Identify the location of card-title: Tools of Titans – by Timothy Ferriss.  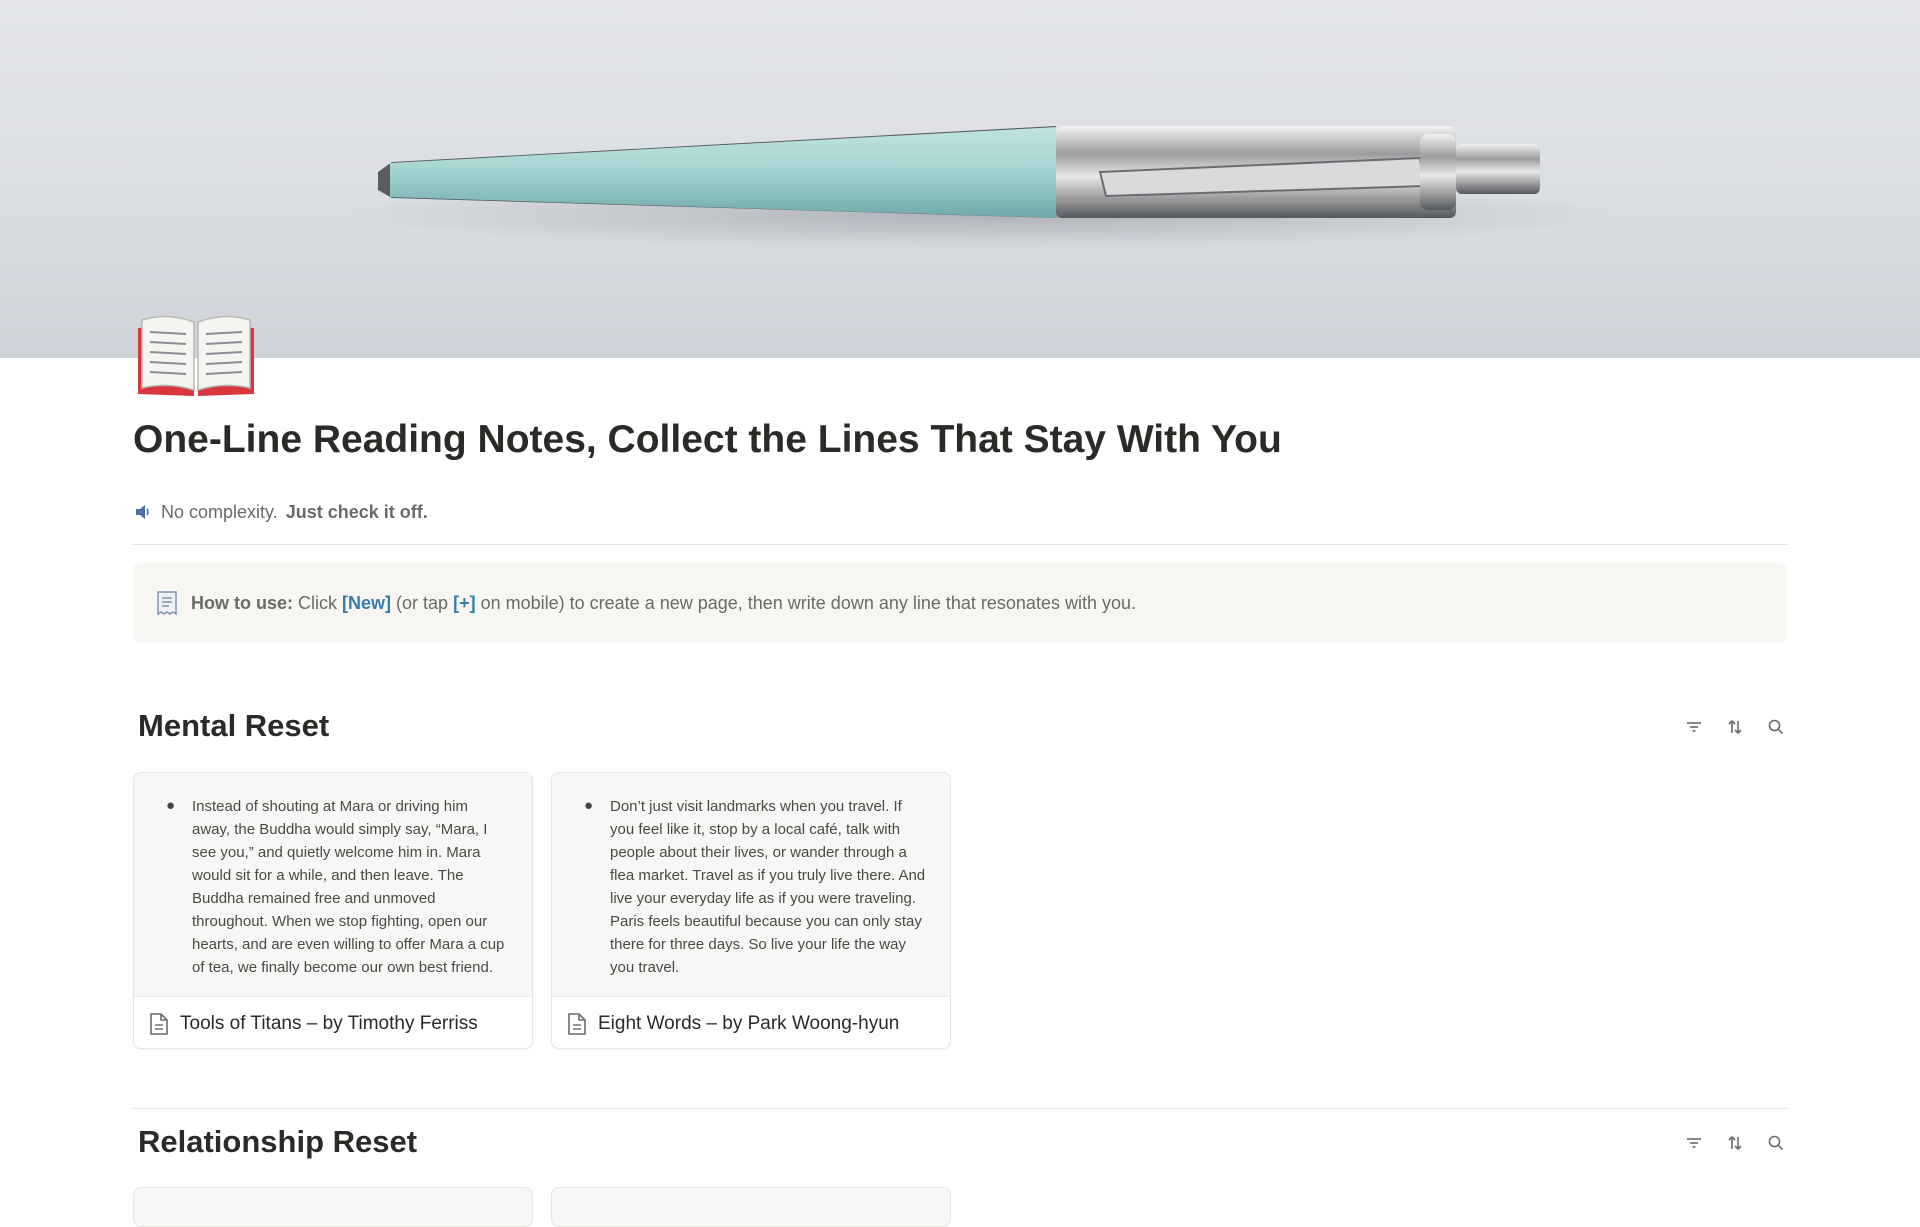
(329, 1024).